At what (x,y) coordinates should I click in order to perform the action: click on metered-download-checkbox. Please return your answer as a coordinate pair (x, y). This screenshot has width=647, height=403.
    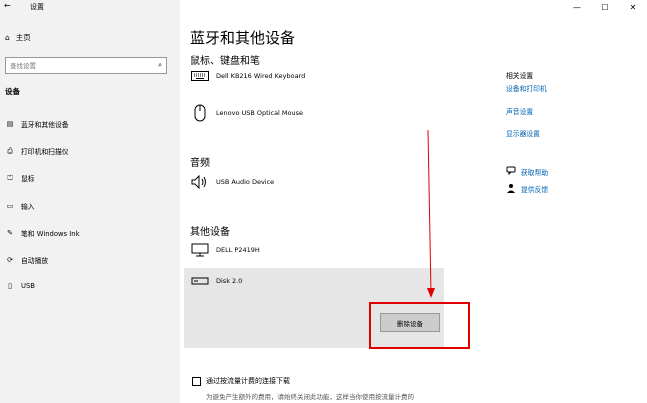
    Looking at the image, I should click on (196, 381).